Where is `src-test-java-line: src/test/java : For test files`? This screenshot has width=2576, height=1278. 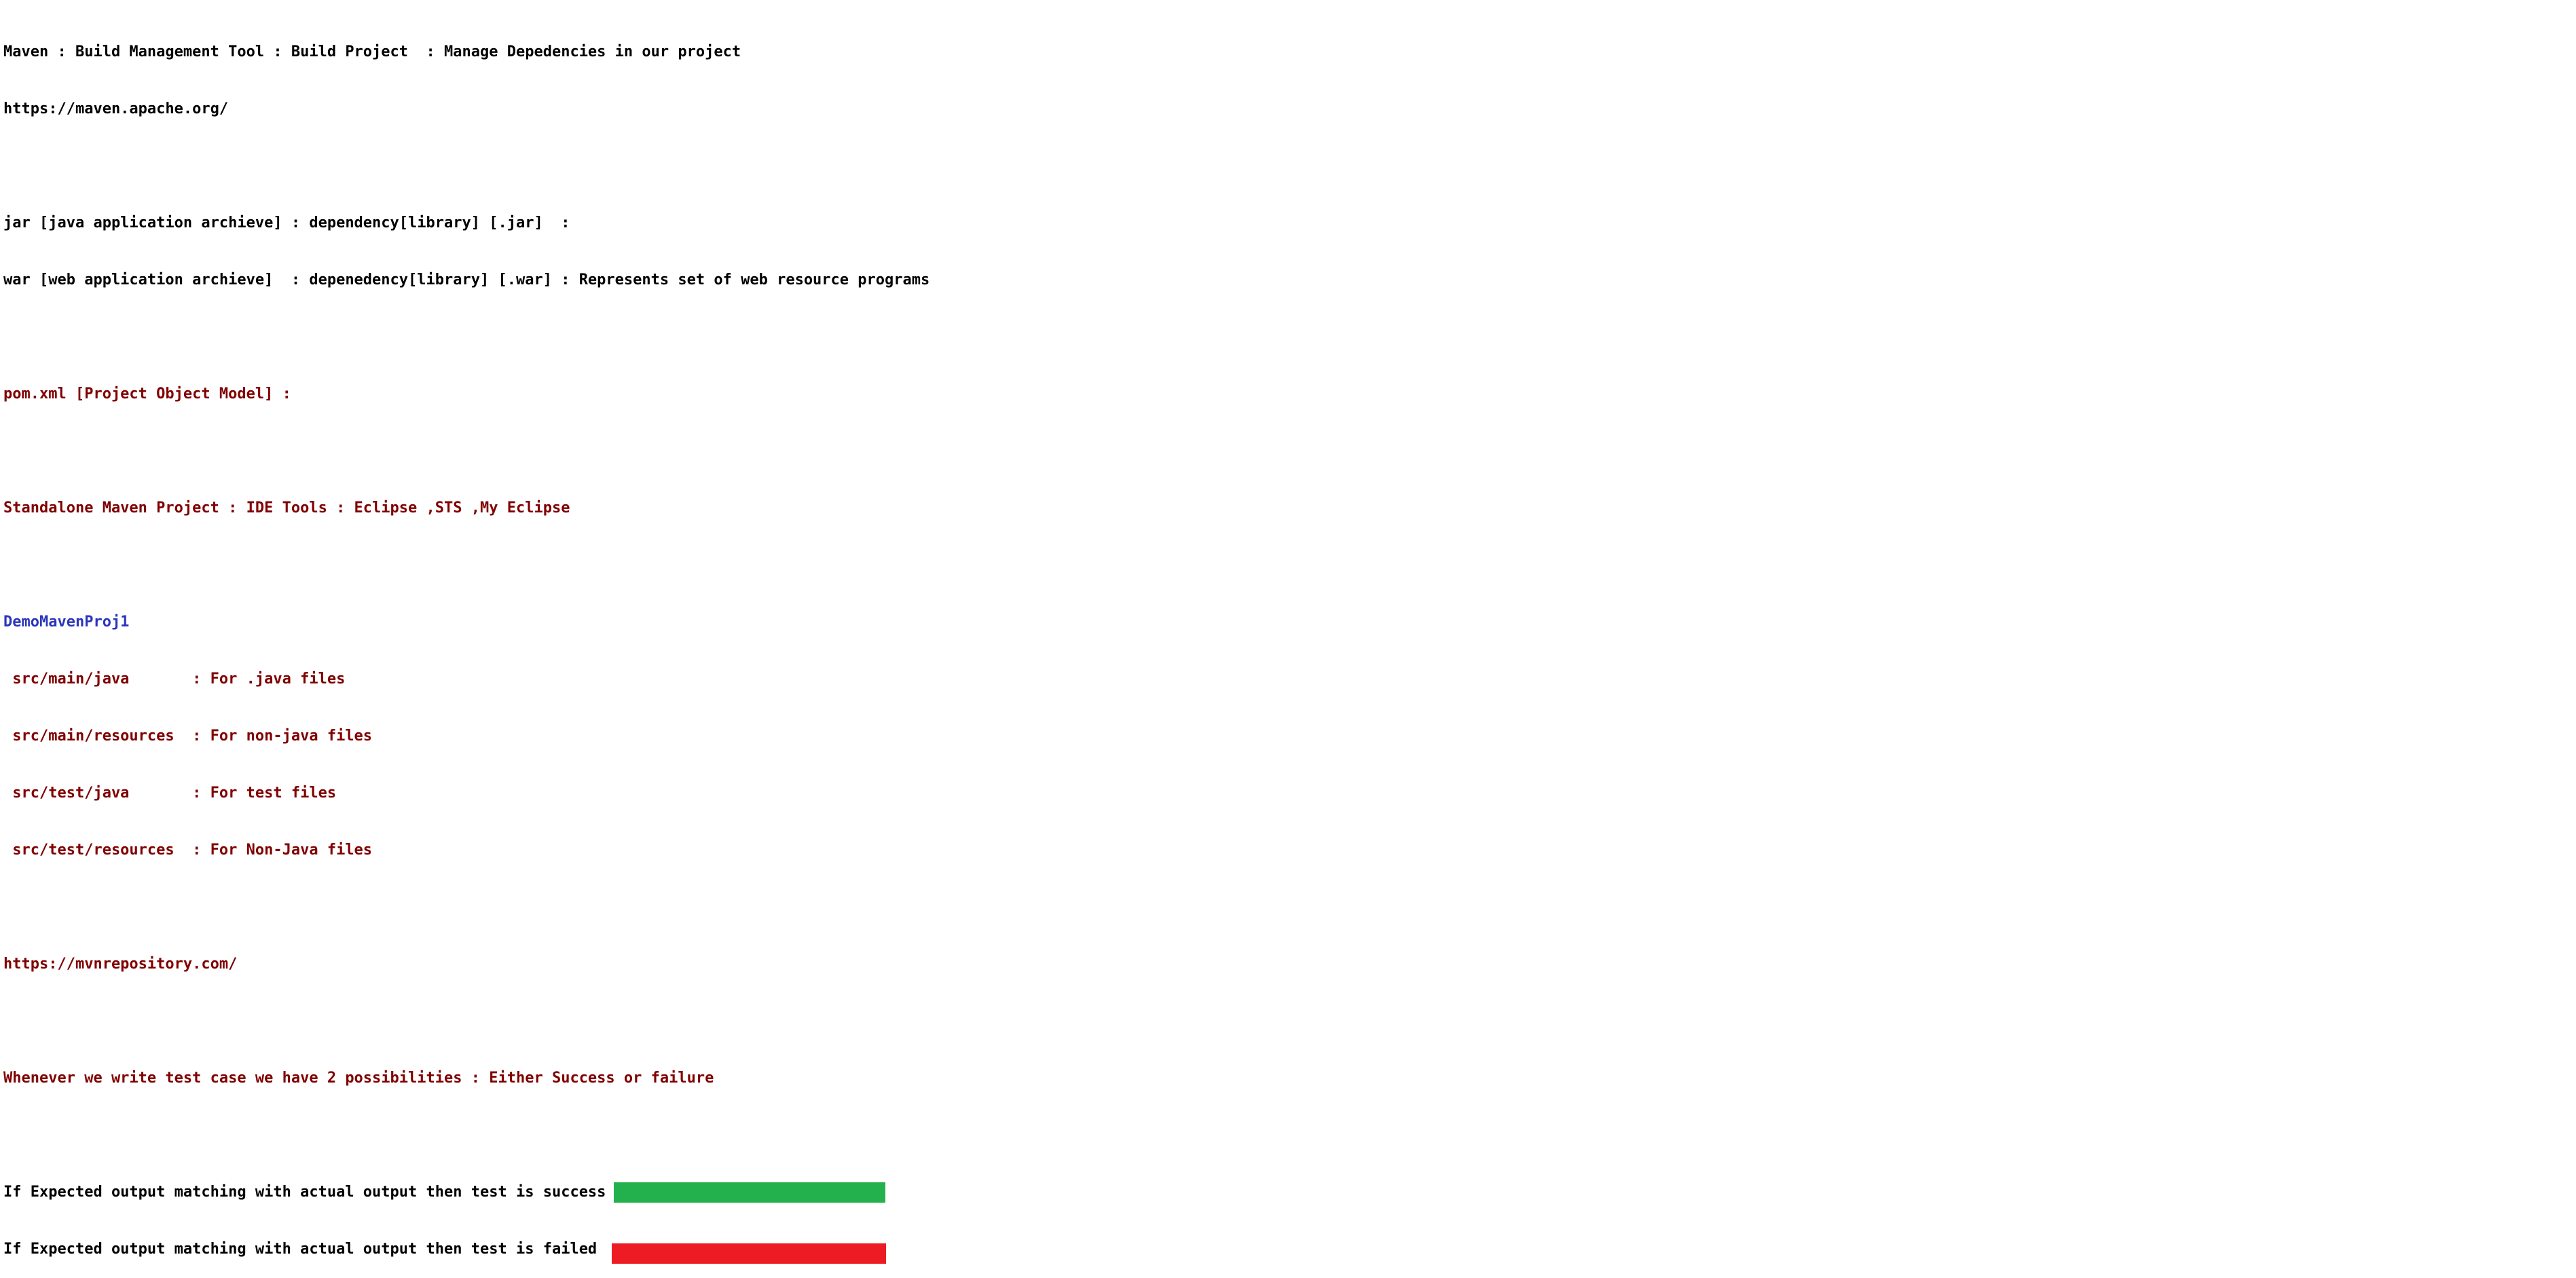 src-test-java-line: src/test/java : For test files is located at coordinates (170, 794).